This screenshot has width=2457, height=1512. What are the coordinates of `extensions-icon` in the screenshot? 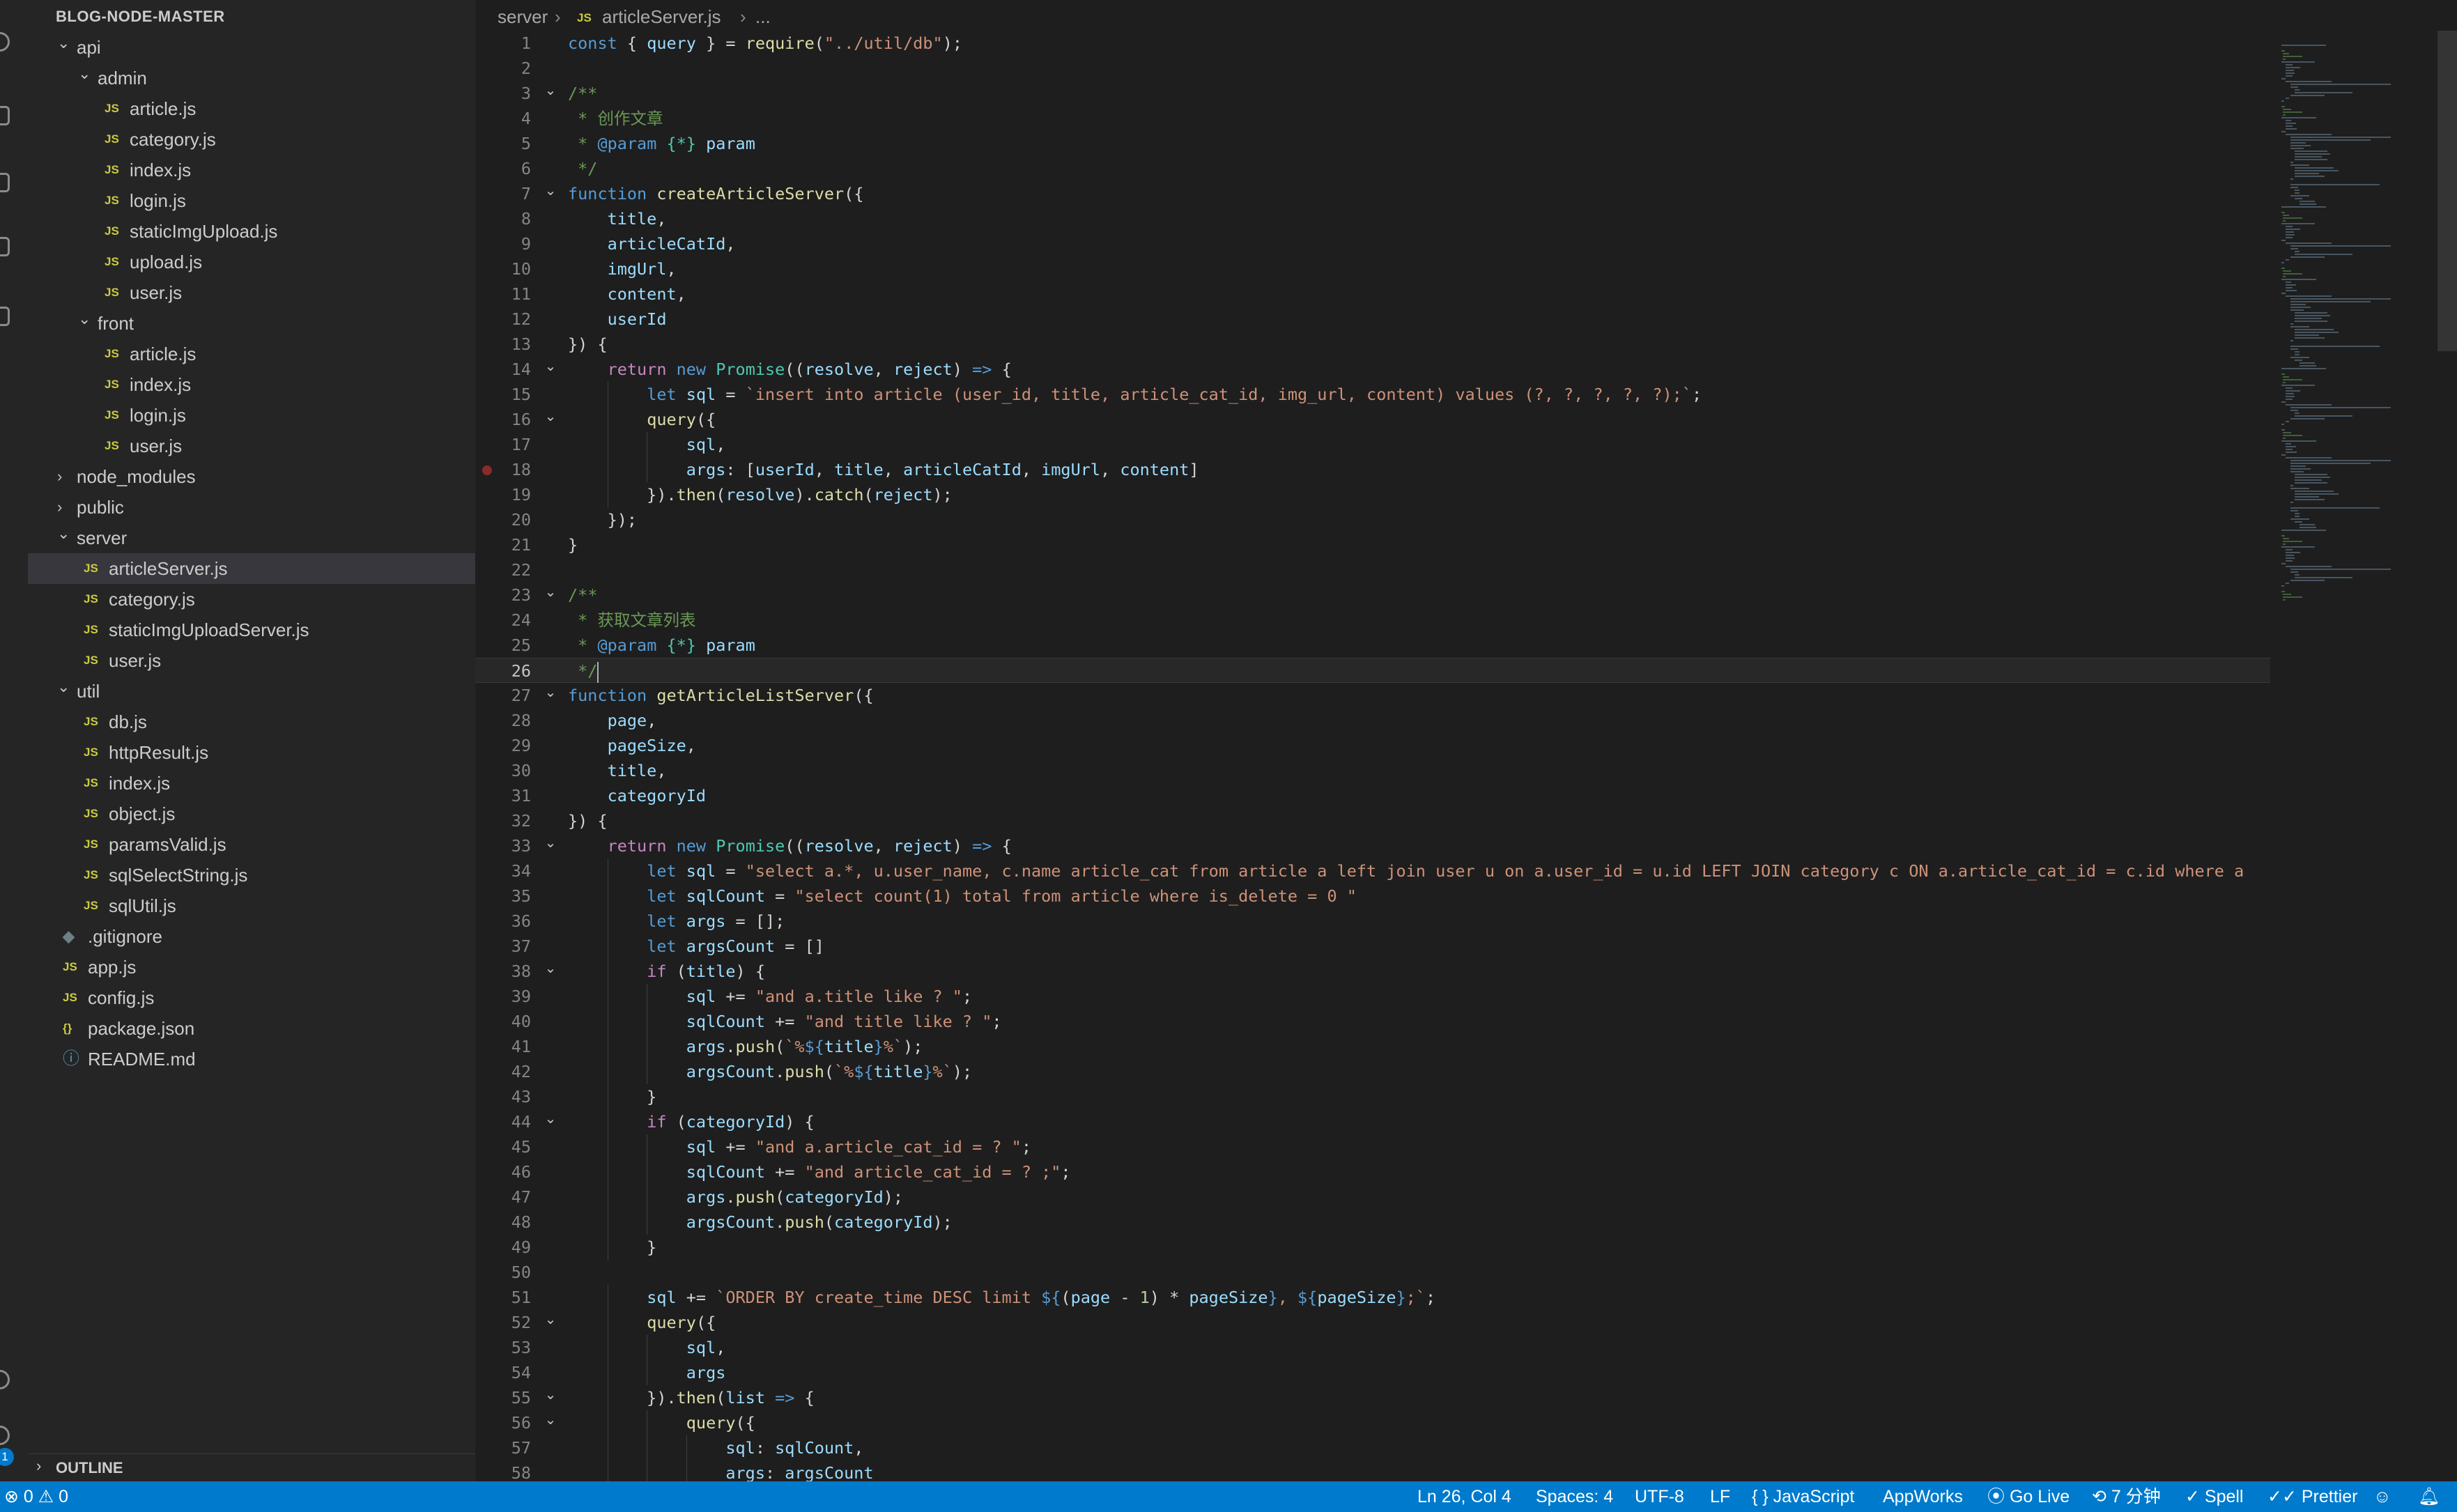 It's located at (5, 316).